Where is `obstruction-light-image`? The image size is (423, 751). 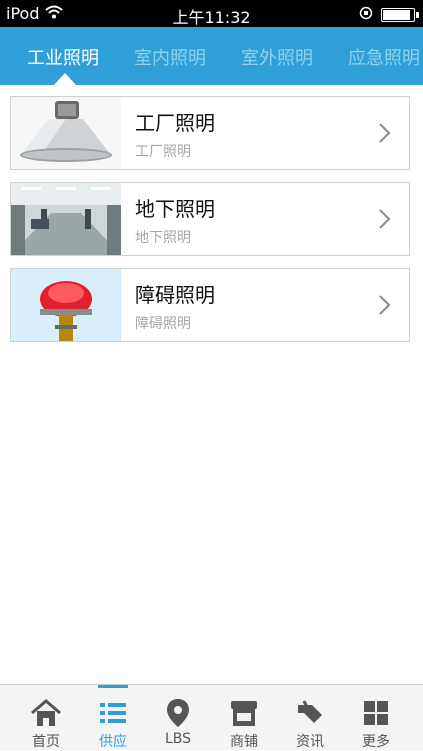
obstruction-light-image is located at coordinates (66, 305).